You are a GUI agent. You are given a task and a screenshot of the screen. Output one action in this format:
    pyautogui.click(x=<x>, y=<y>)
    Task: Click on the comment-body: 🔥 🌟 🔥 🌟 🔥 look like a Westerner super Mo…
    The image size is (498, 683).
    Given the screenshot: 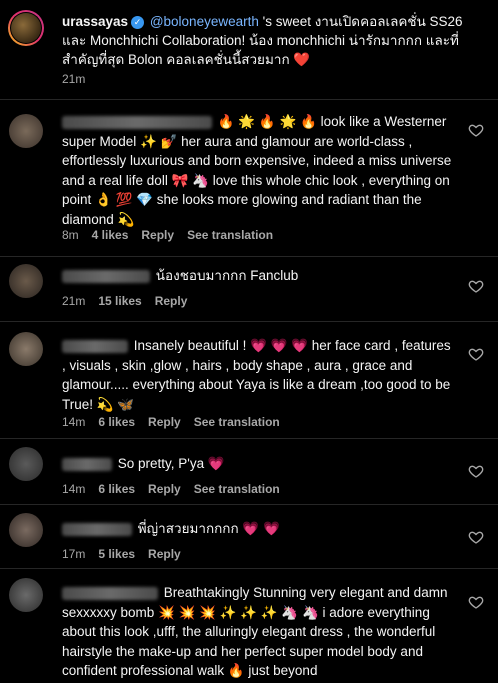 What is the action you would take?
    pyautogui.click(x=257, y=170)
    